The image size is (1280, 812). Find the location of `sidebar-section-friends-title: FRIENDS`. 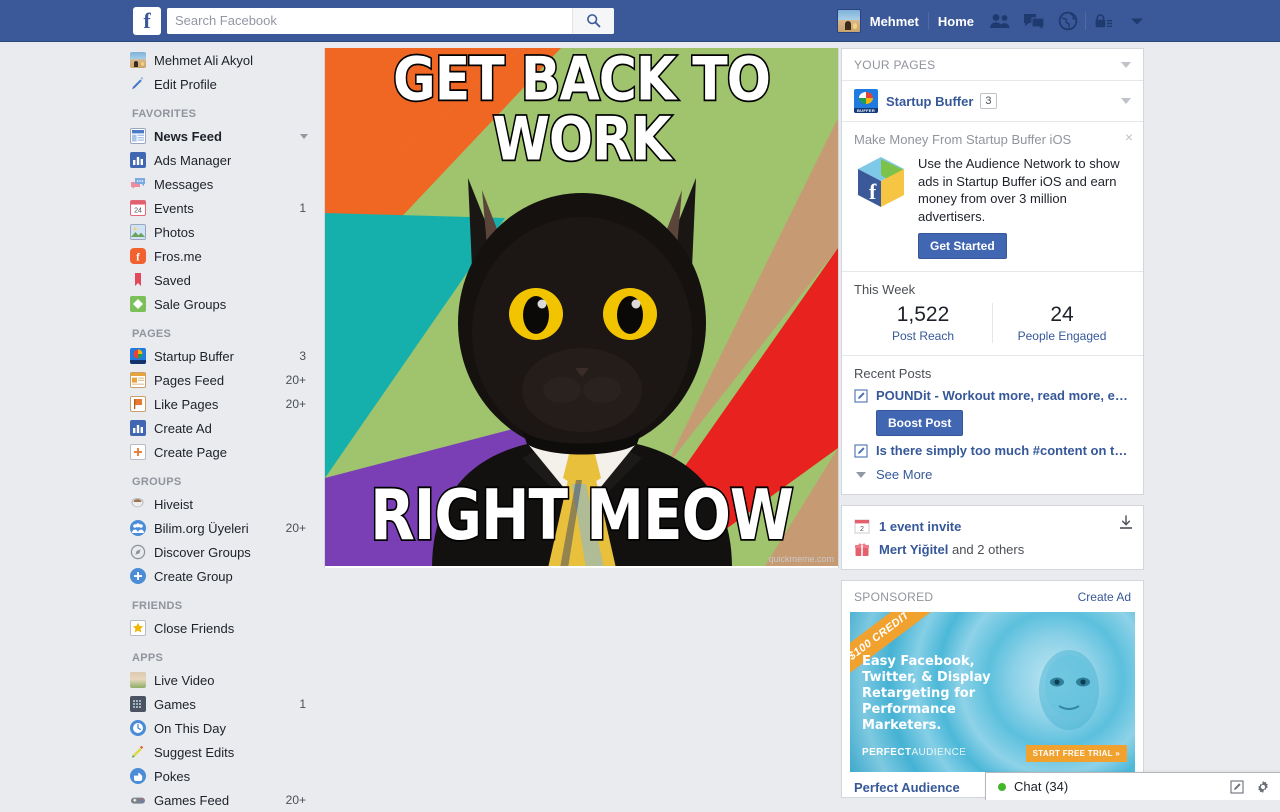

sidebar-section-friends-title: FRIENDS is located at coordinates (221, 602).